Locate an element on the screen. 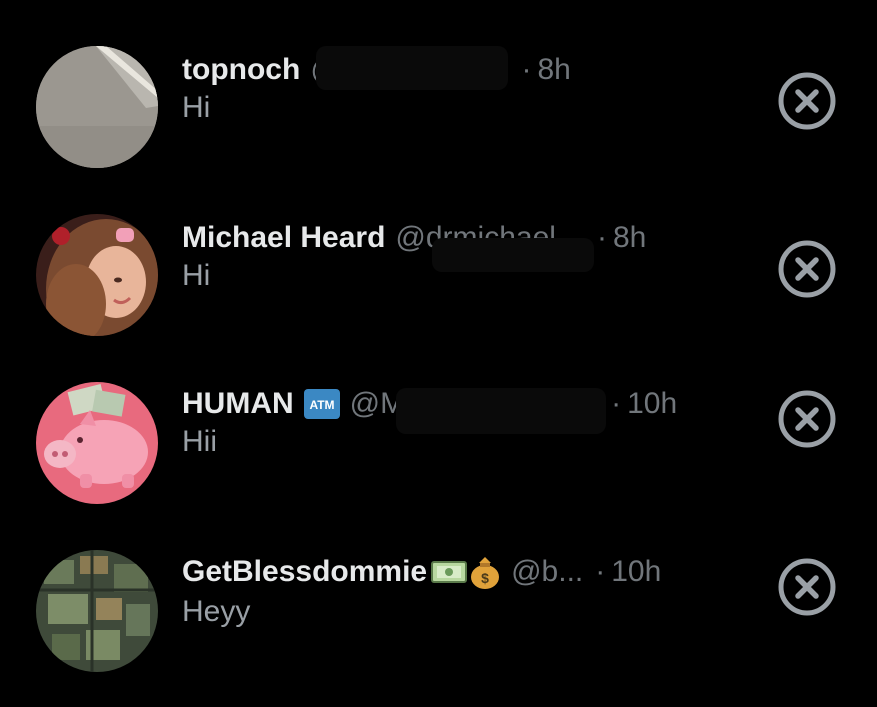  svg-text: ATM is located at coordinates (321, 405).